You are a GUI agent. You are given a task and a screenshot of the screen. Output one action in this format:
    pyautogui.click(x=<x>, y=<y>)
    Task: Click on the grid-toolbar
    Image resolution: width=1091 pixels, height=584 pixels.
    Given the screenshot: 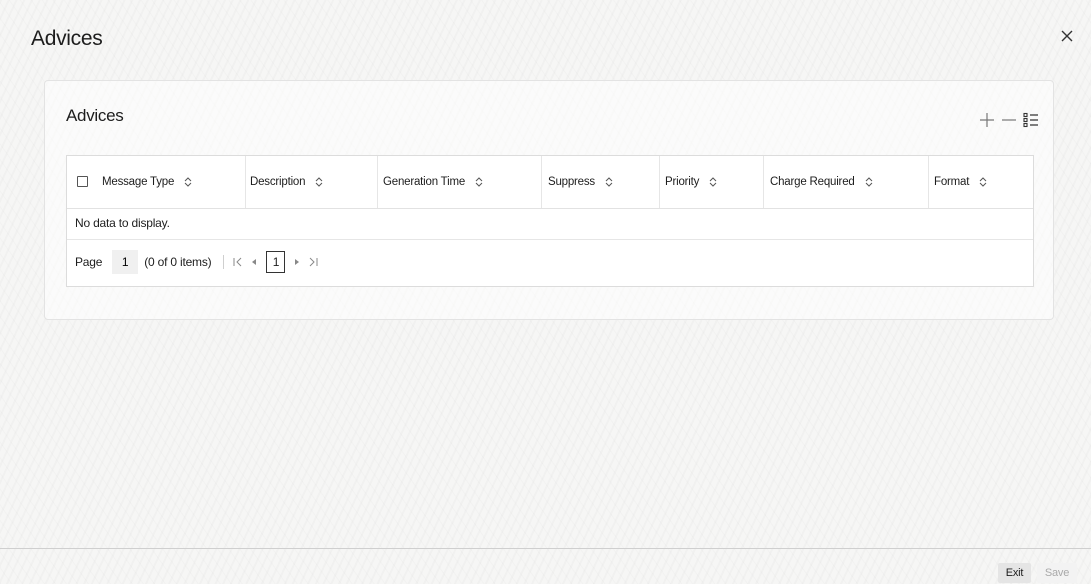 What is the action you would take?
    pyautogui.click(x=1009, y=120)
    